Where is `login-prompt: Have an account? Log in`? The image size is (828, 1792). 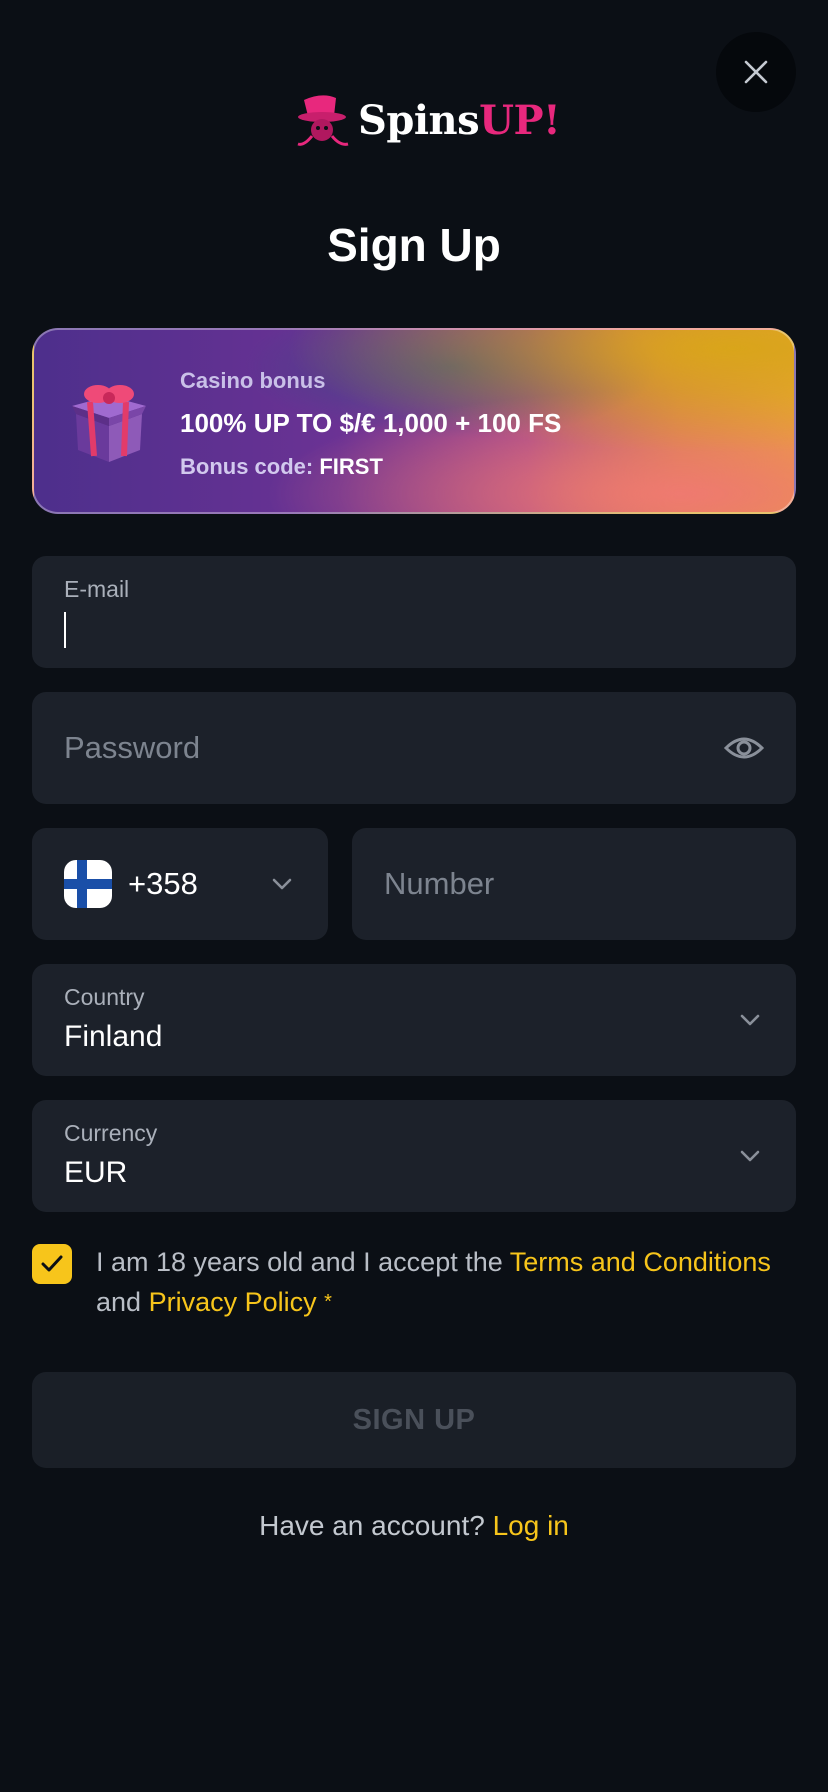
login-prompt: Have an account? Log in is located at coordinates (414, 1526).